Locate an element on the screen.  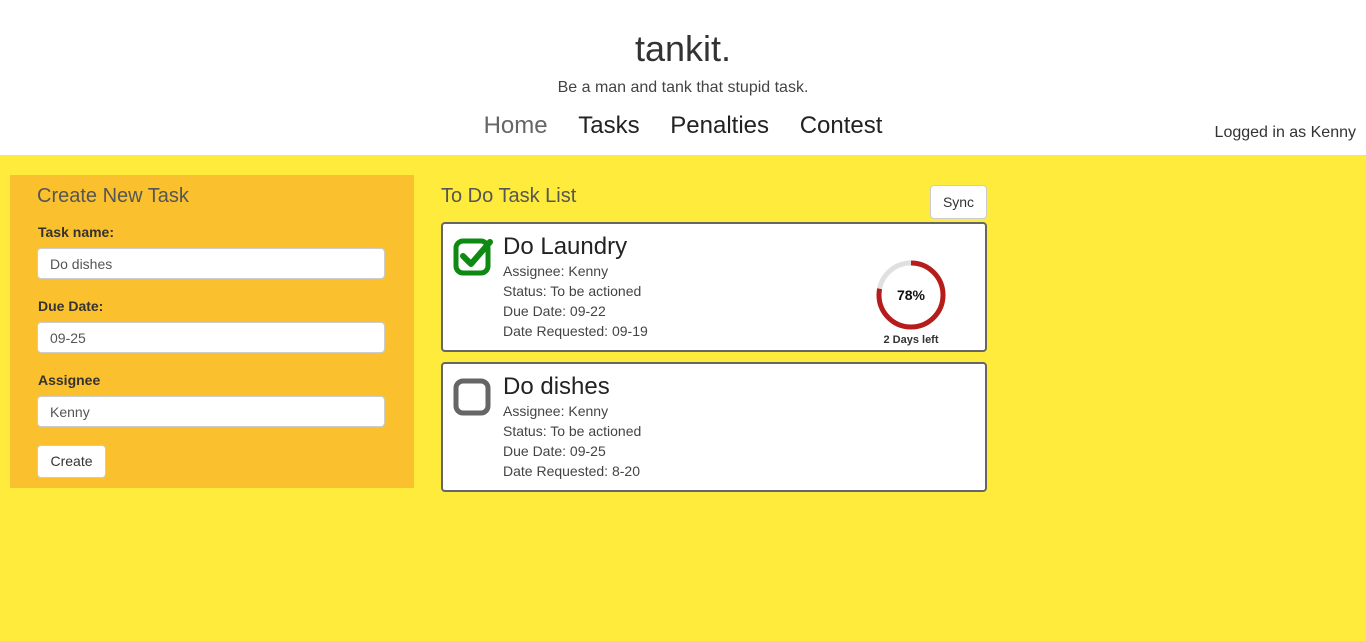
task-name-input: Do dishes is located at coordinates (211, 263).